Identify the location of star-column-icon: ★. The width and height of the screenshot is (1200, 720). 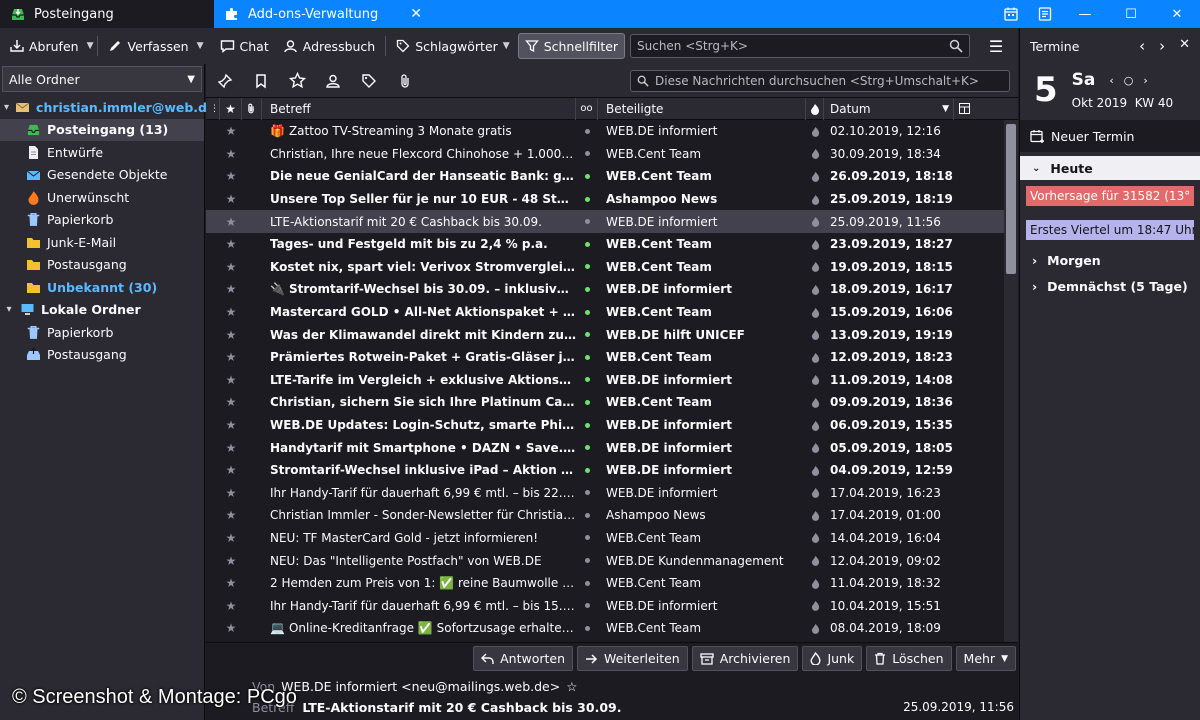
(231, 108).